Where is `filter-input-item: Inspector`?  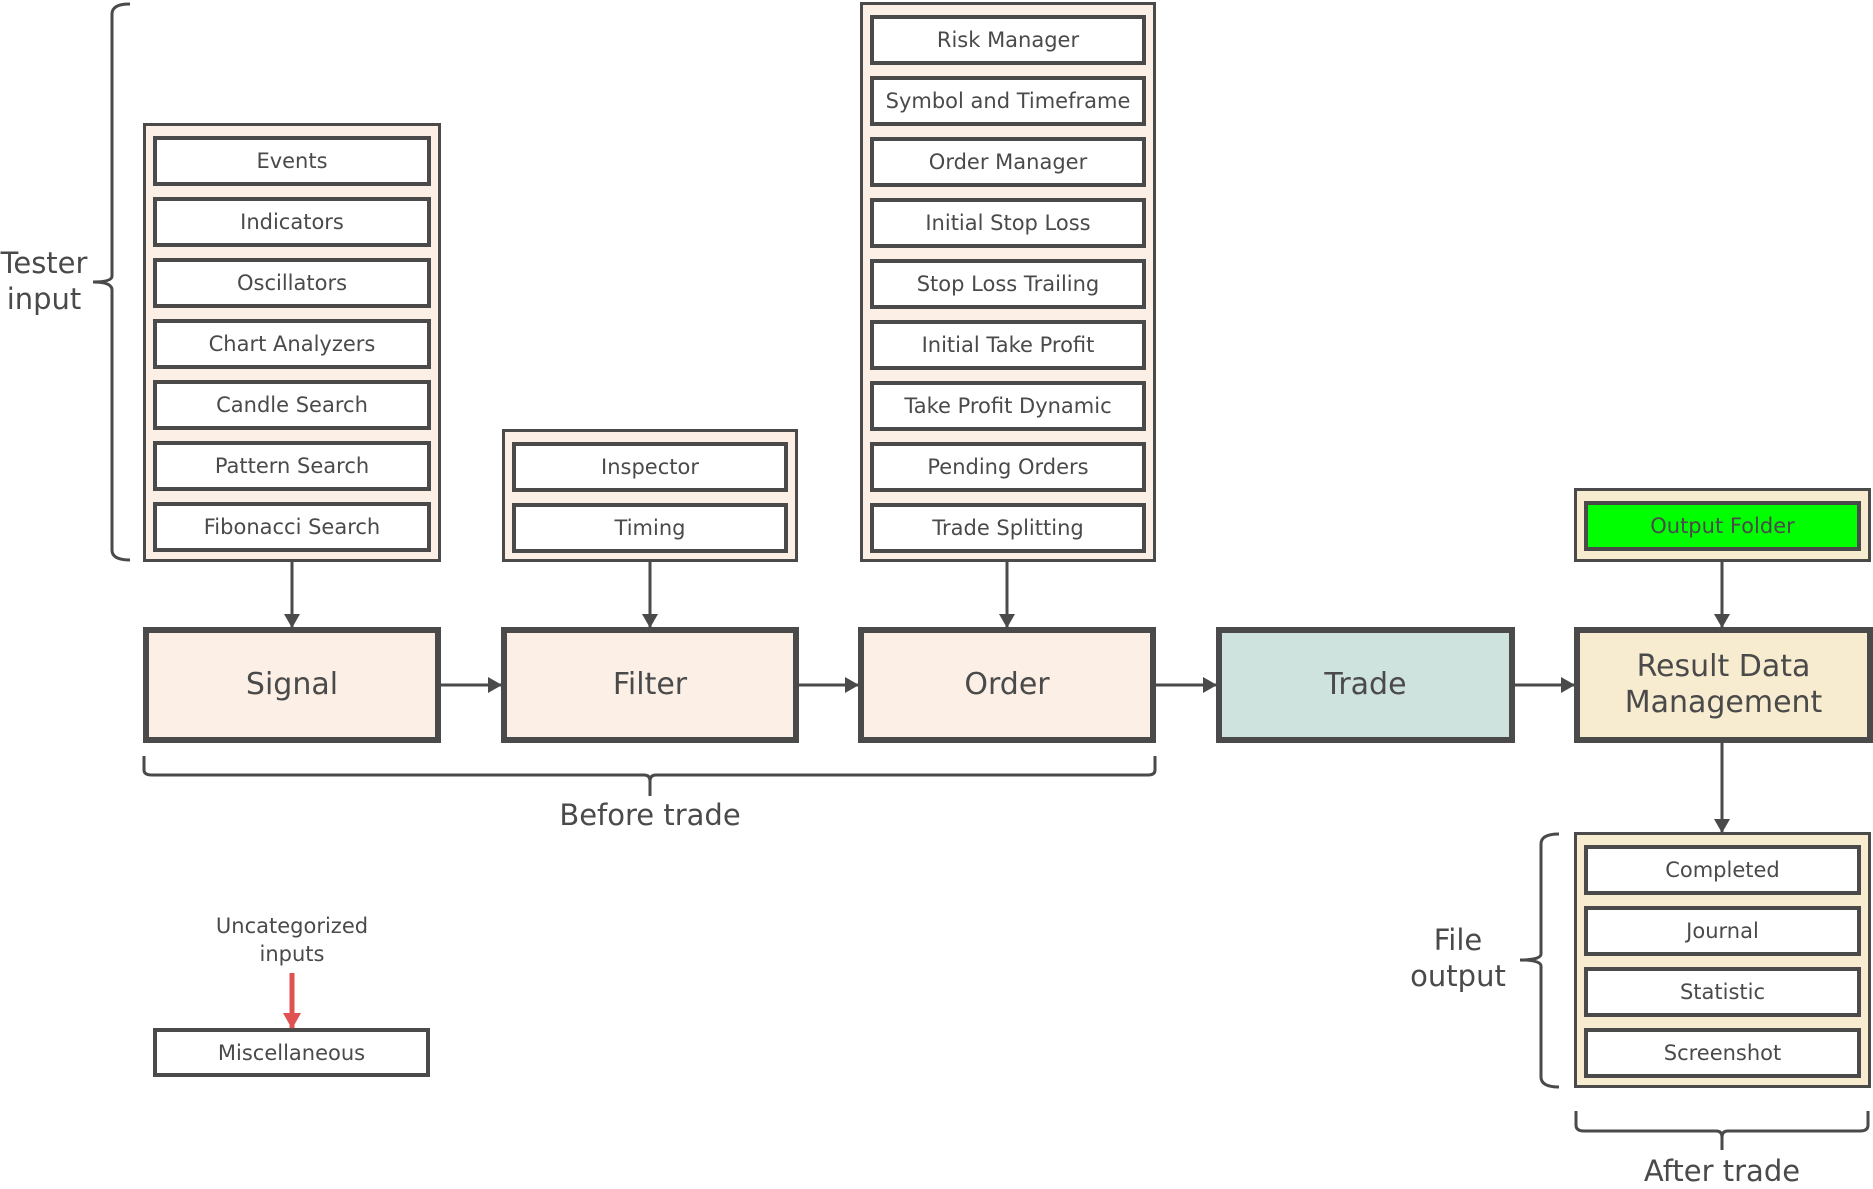
filter-input-item: Inspector is located at coordinates (650, 467).